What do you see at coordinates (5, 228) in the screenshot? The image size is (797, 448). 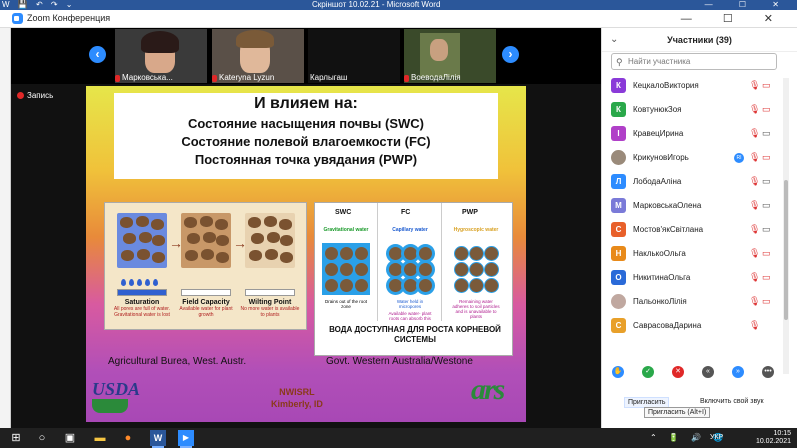 I see `word-side-panel` at bounding box center [5, 228].